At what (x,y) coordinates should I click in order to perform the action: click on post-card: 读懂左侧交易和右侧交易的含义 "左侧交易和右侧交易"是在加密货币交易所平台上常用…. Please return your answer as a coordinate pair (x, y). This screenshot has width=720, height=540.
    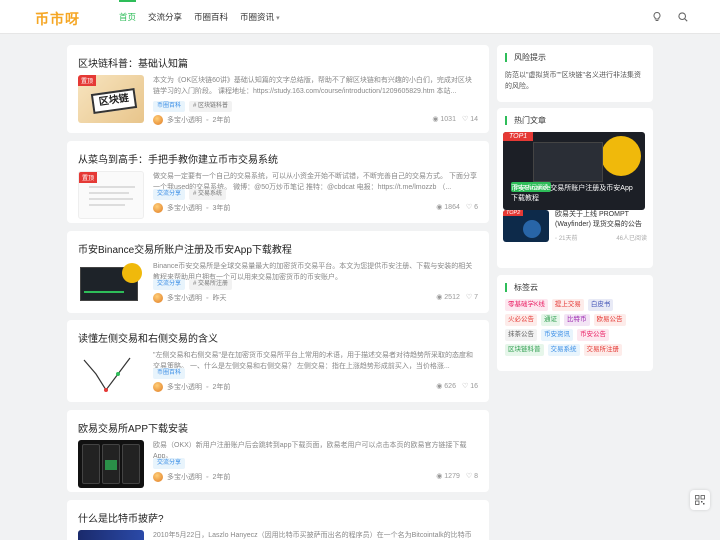
    Looking at the image, I should click on (278, 361).